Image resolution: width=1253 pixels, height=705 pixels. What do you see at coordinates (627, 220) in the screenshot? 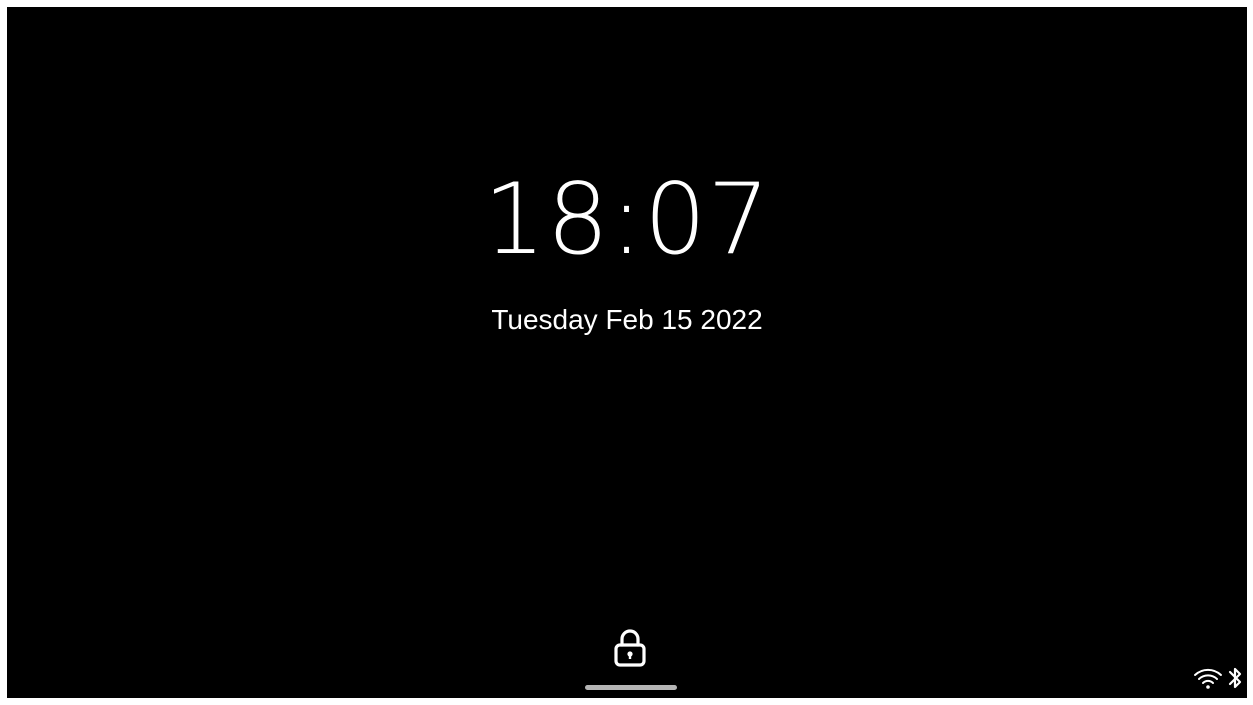
I see `clock-time: 18:07` at bounding box center [627, 220].